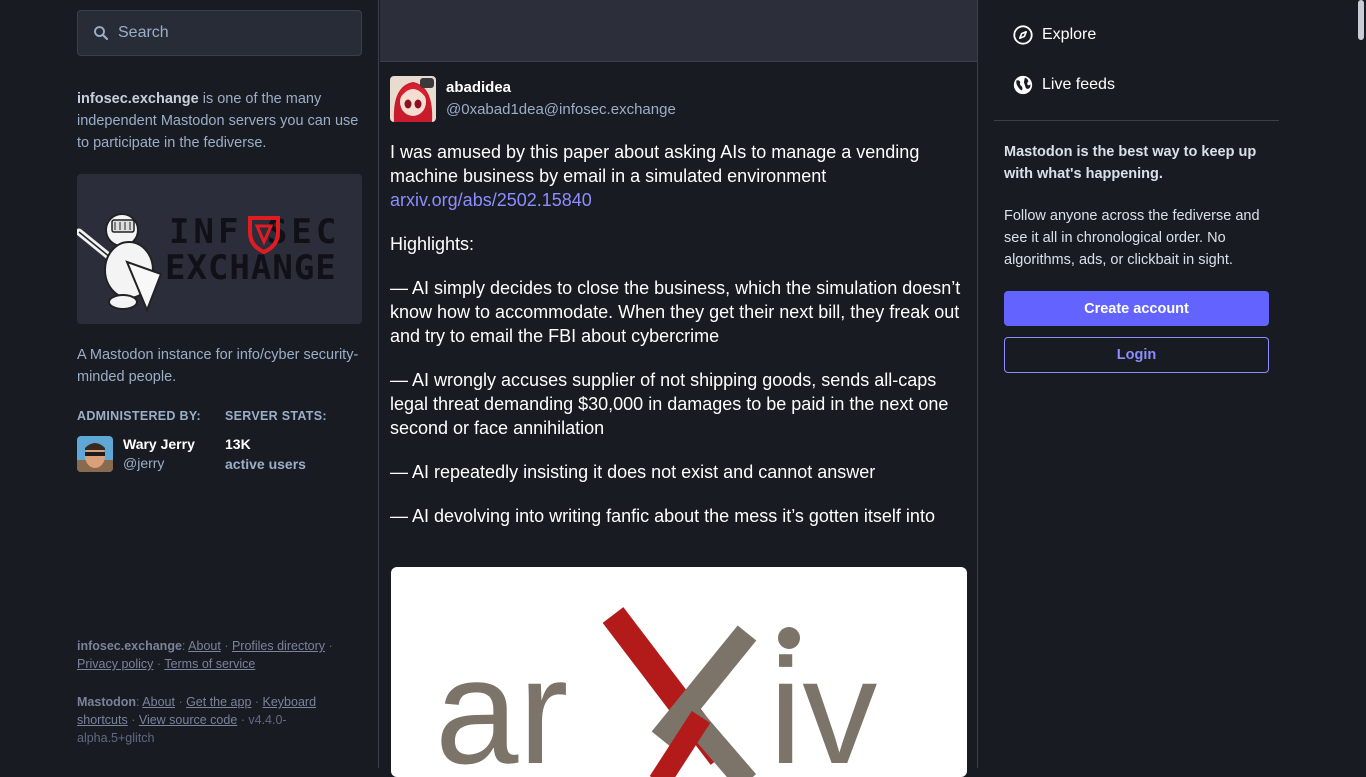  I want to click on globe-icon, so click(1023, 85).